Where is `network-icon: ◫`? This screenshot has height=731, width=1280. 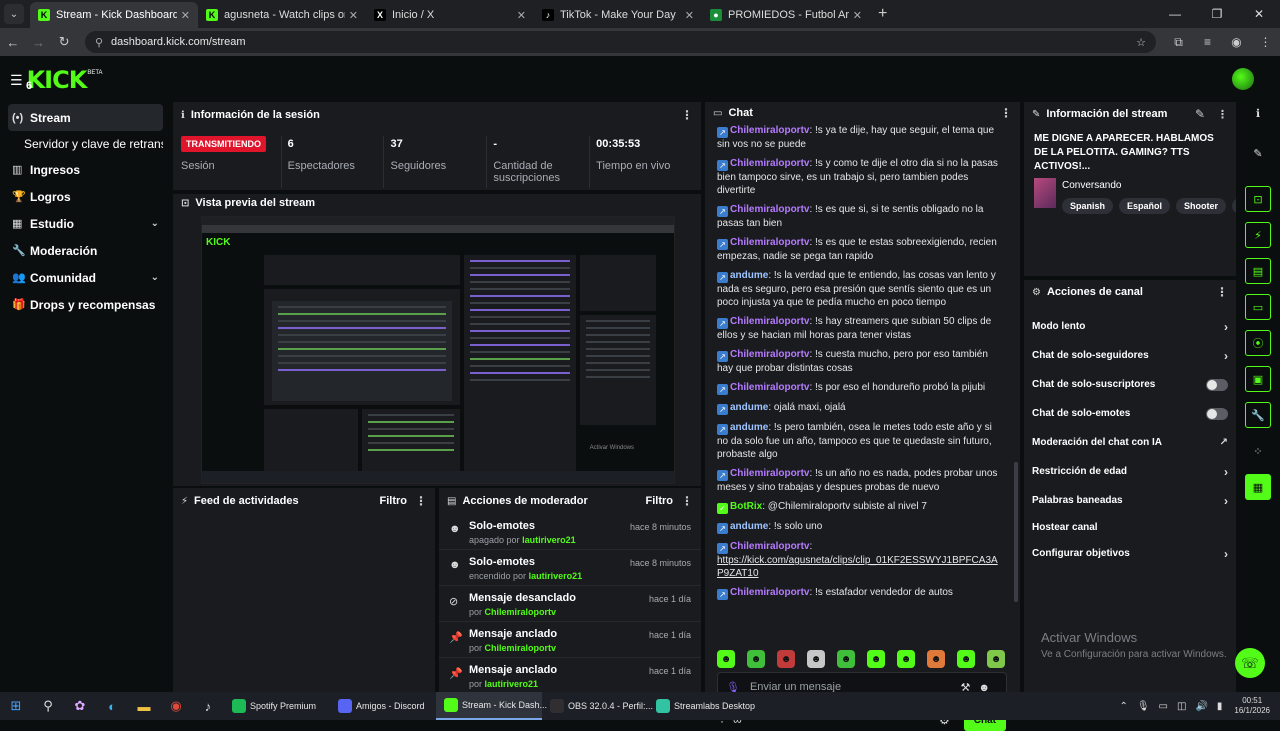
network-icon: ◫ is located at coordinates (1181, 706).